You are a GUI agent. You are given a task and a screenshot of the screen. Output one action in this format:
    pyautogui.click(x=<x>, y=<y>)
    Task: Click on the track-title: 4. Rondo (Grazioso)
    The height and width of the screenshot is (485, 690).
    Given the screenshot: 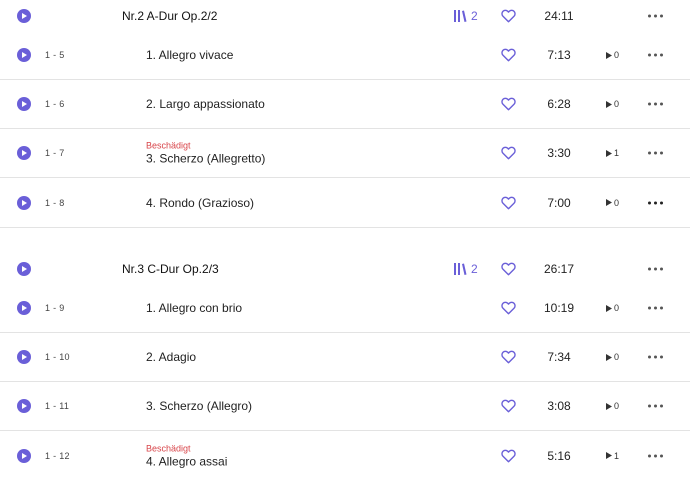 What is the action you would take?
    pyautogui.click(x=200, y=202)
    